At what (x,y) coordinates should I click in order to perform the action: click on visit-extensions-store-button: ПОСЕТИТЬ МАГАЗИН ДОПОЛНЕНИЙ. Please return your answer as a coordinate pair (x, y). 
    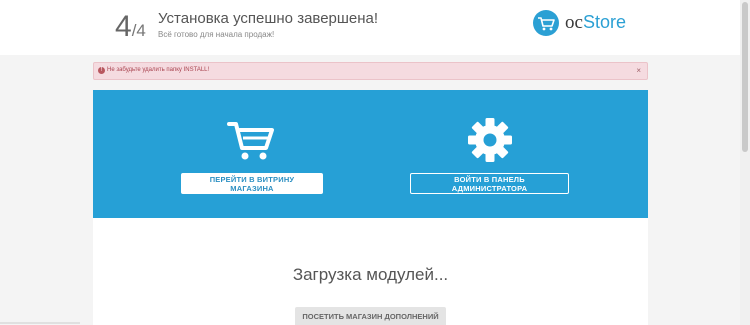
    Looking at the image, I should click on (370, 316).